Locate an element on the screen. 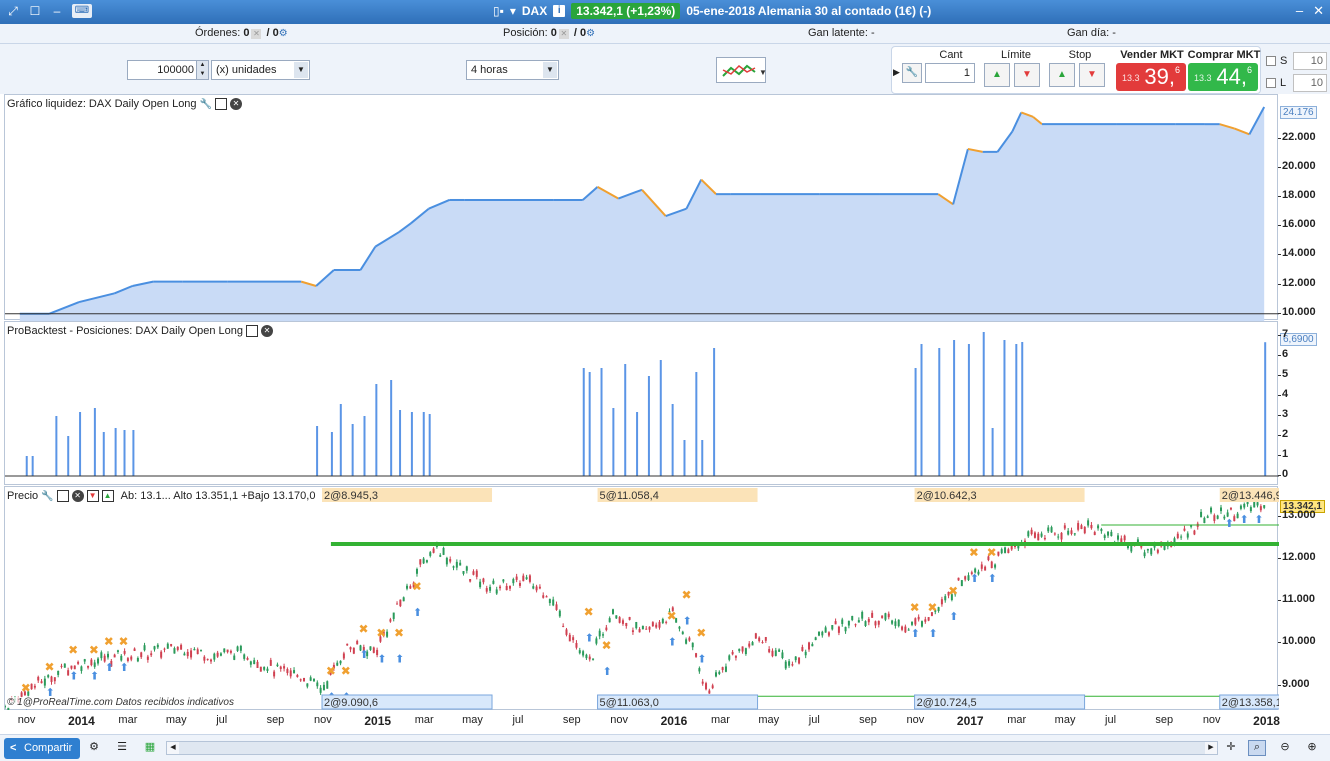  buy-market-button: 13.3 44,6 is located at coordinates (1223, 77).